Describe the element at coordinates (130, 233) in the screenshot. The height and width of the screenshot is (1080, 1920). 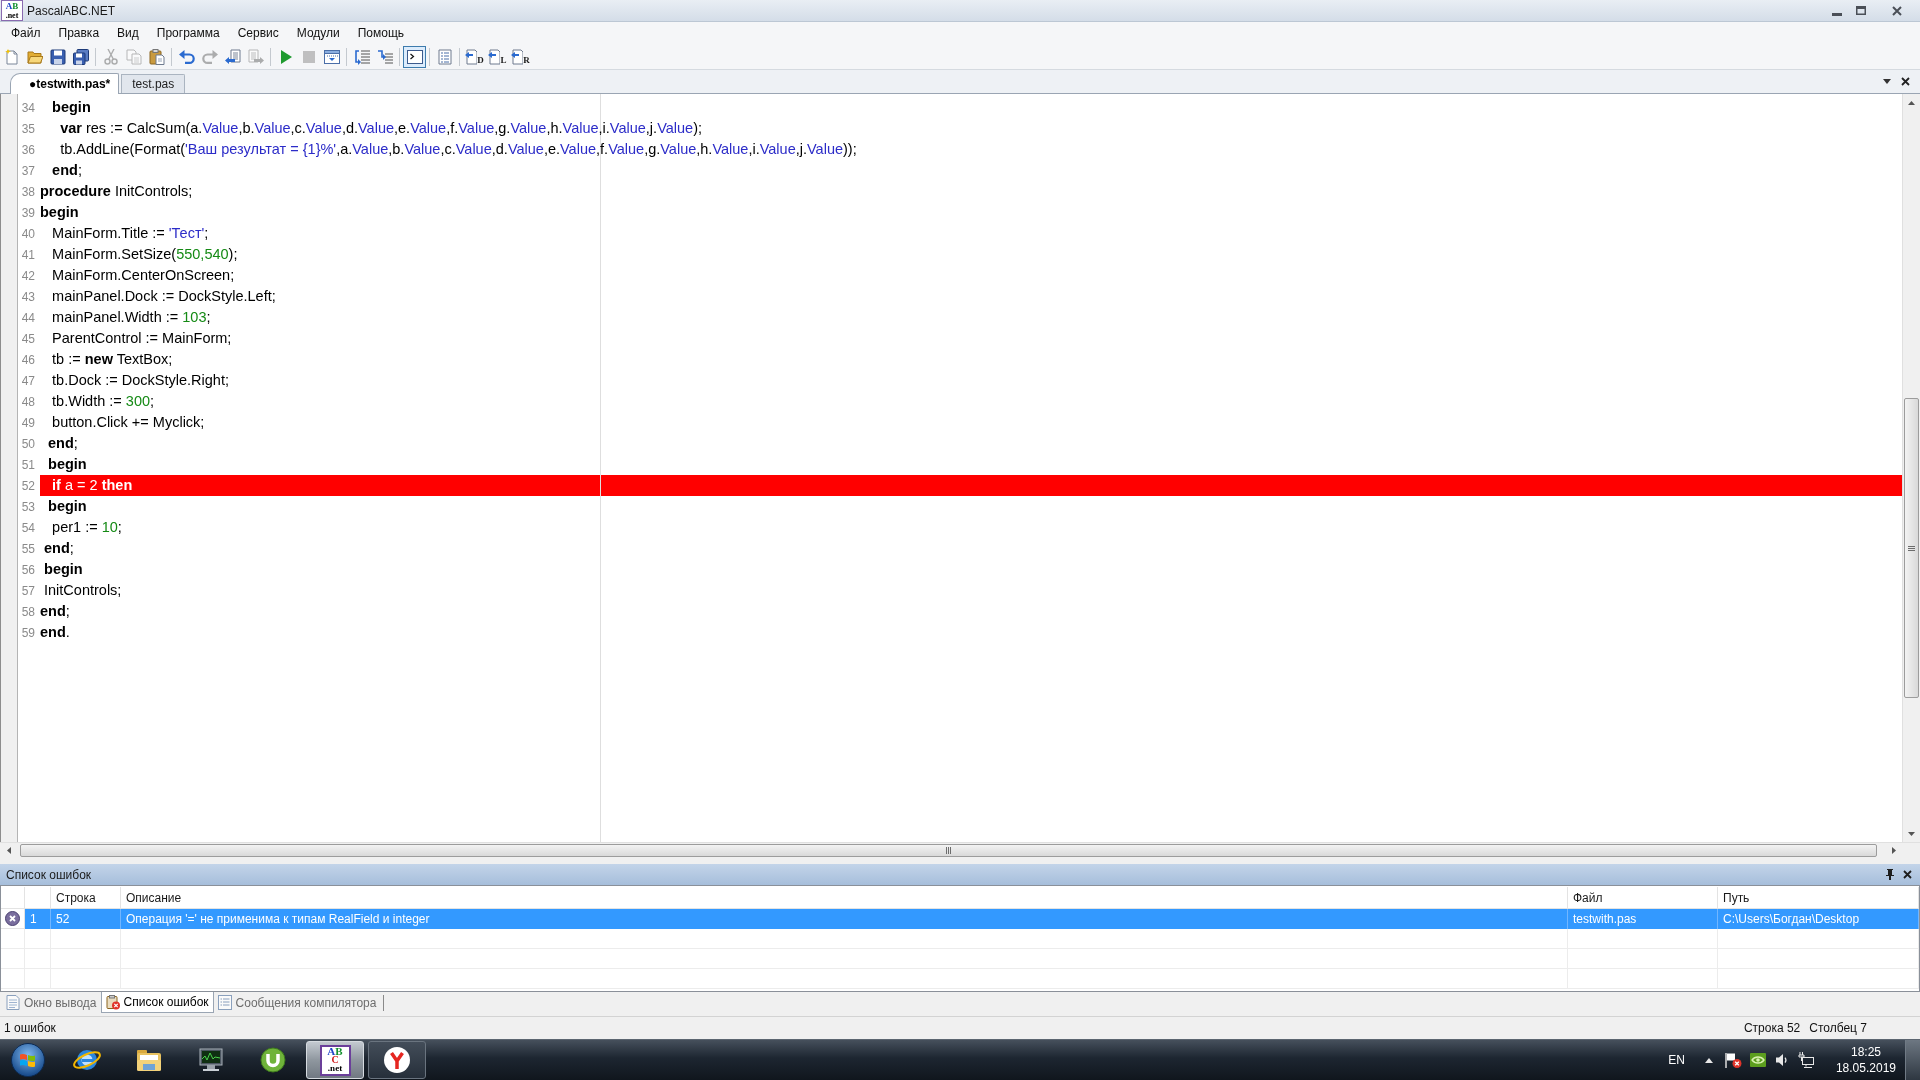
I see `code-line: MainForm.Title := 'Тест';` at that location.